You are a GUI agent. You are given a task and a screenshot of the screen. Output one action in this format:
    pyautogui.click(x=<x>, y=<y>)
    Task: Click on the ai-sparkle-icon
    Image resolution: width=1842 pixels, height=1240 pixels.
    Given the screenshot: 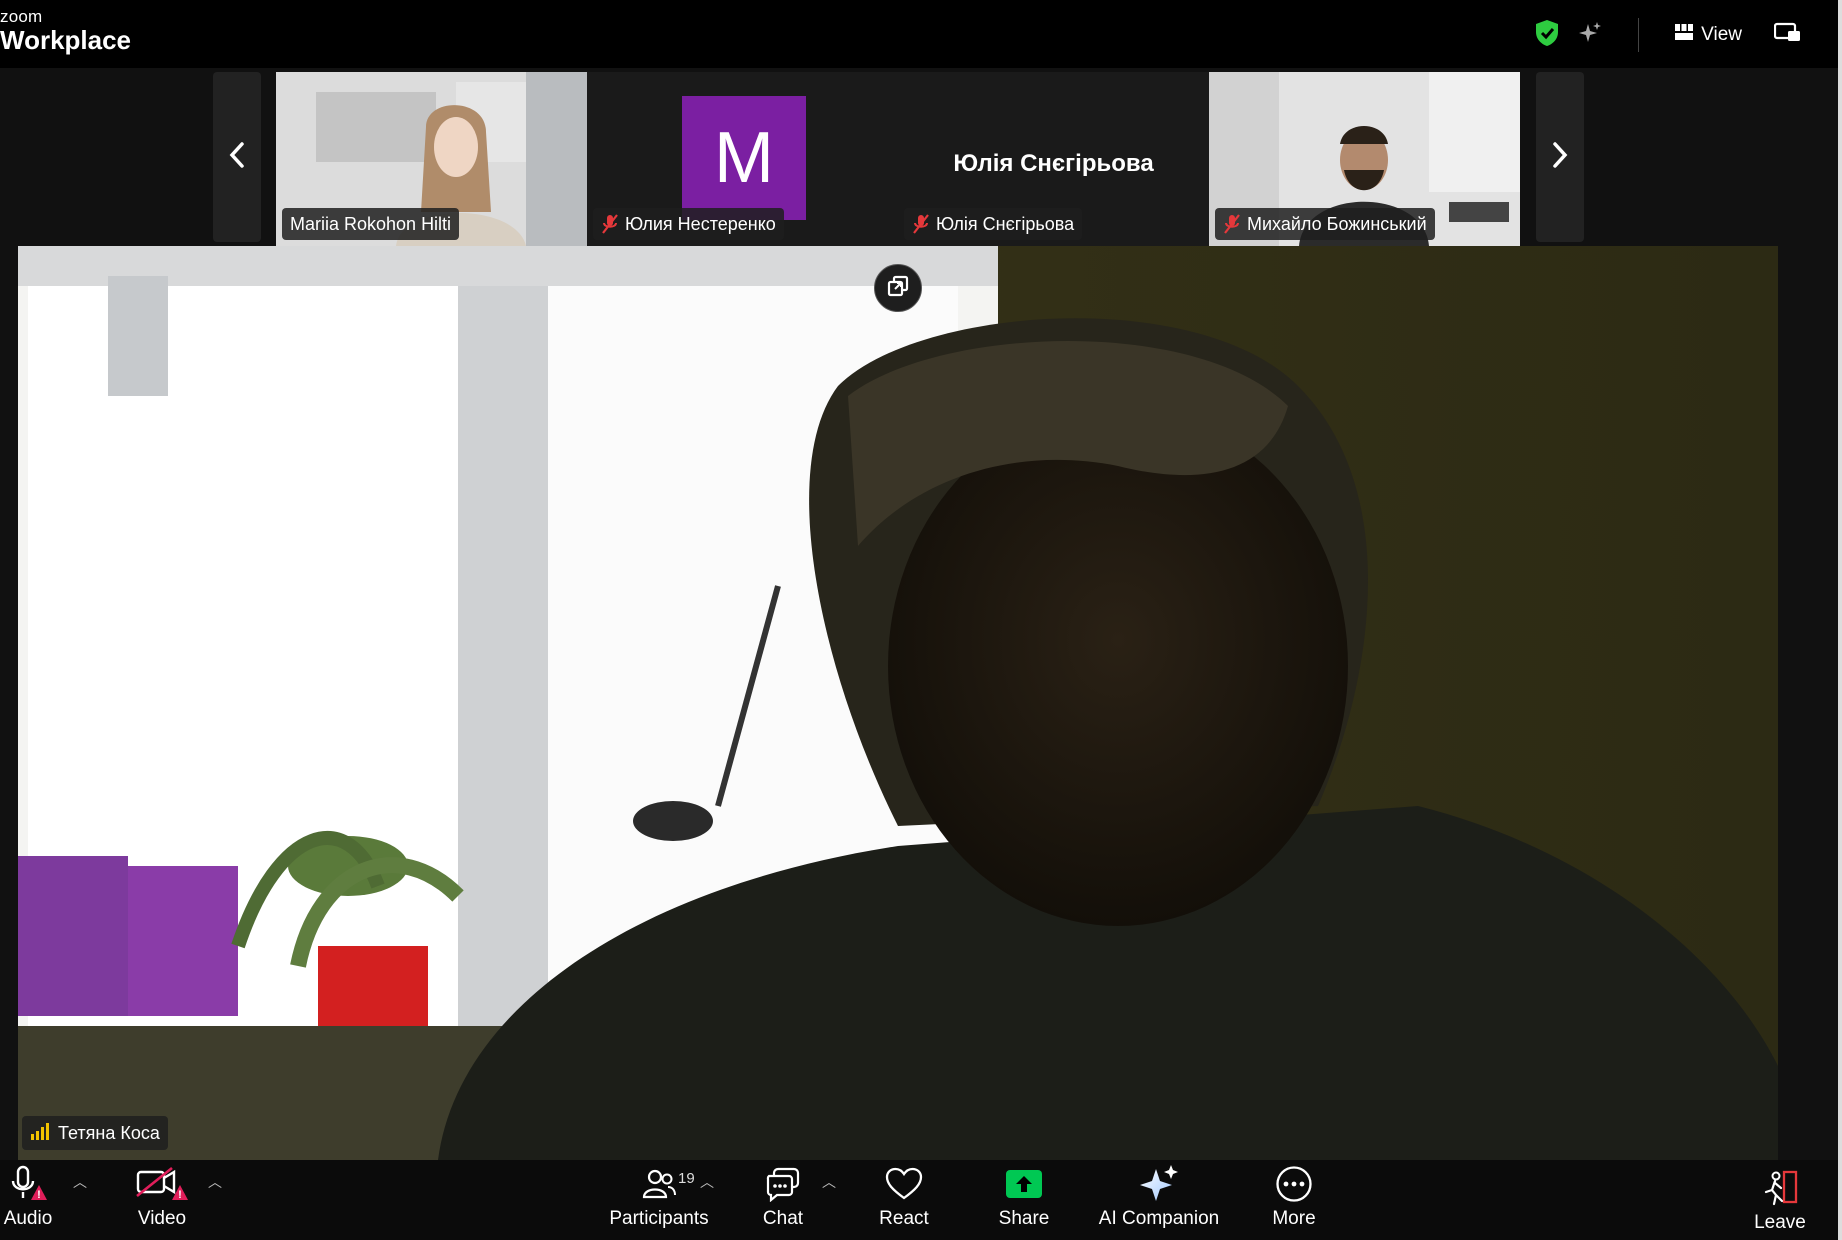 What is the action you would take?
    pyautogui.click(x=1159, y=1184)
    